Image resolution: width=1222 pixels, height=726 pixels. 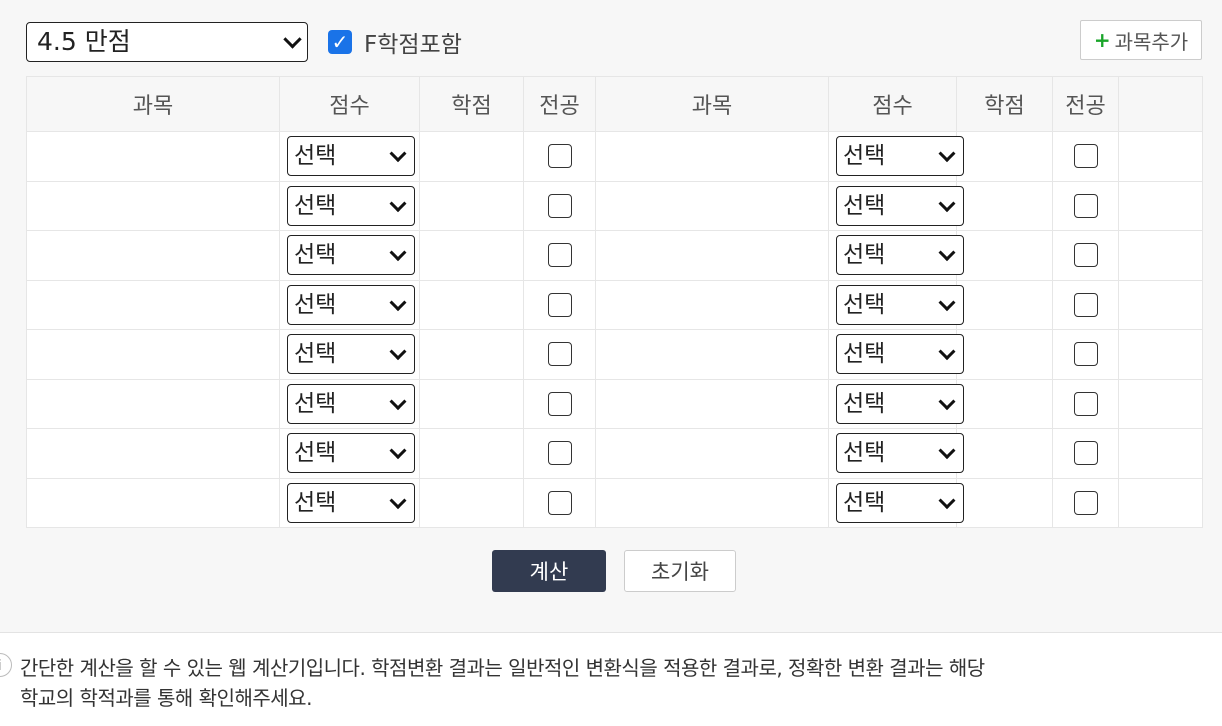 What do you see at coordinates (549, 571) in the screenshot?
I see `calculate-button: 계산` at bounding box center [549, 571].